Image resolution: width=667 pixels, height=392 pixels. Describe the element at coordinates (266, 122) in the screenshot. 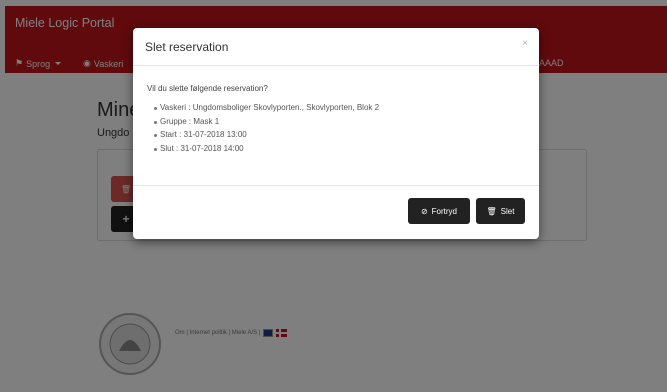

I see `detail-group: Gruppe : Mask 1` at that location.